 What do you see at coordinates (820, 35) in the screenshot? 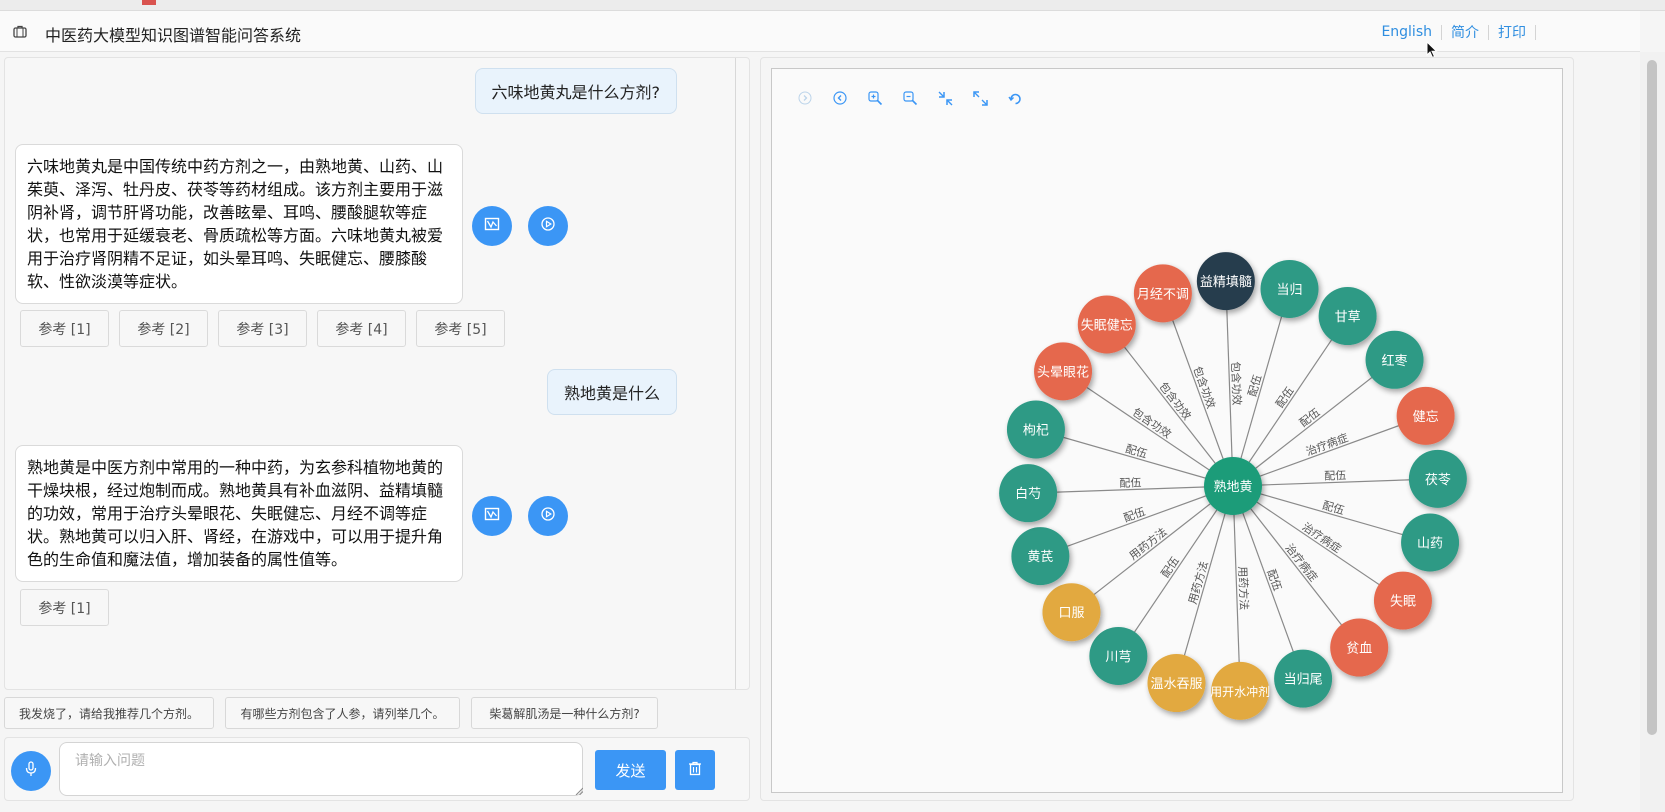
I see `app-header: 中医药大模型知识图谱智能问答系统 English 简介 打印` at bounding box center [820, 35].